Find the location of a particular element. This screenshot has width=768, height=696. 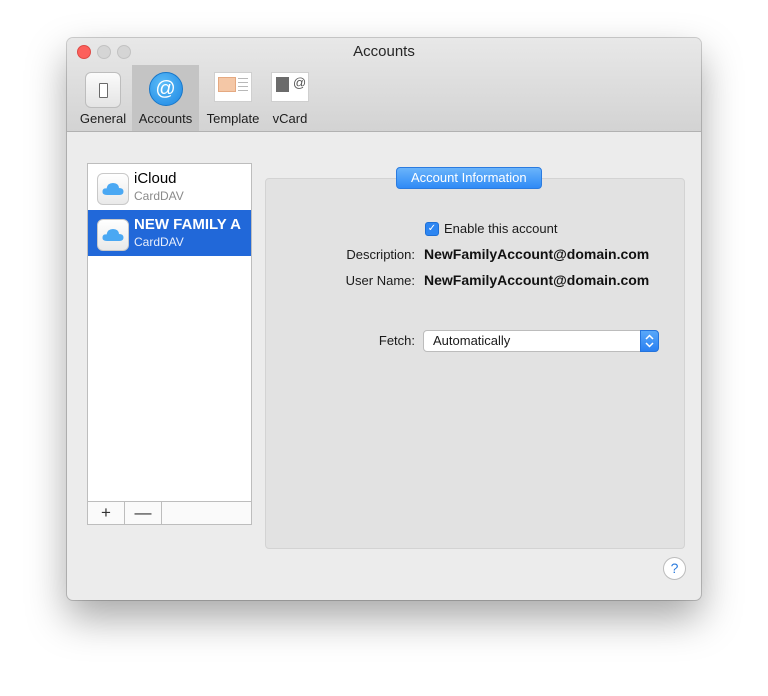

at-sign-icon: @ is located at coordinates (165, 89).